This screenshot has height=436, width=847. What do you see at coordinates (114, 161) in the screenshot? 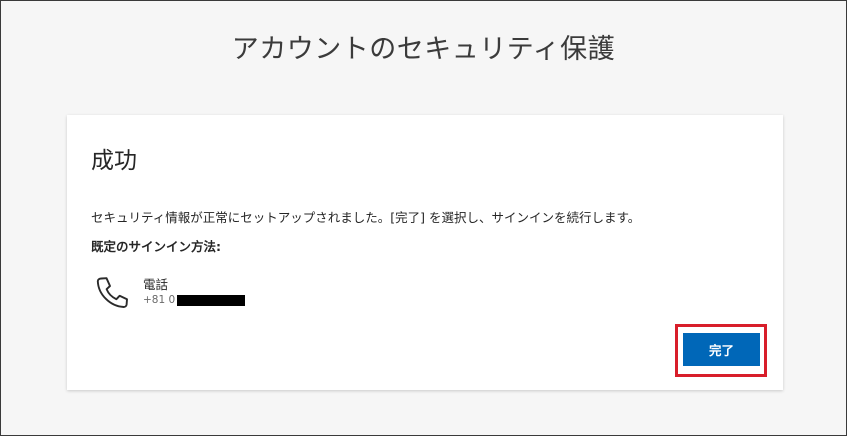
I see `card-heading: 成功` at bounding box center [114, 161].